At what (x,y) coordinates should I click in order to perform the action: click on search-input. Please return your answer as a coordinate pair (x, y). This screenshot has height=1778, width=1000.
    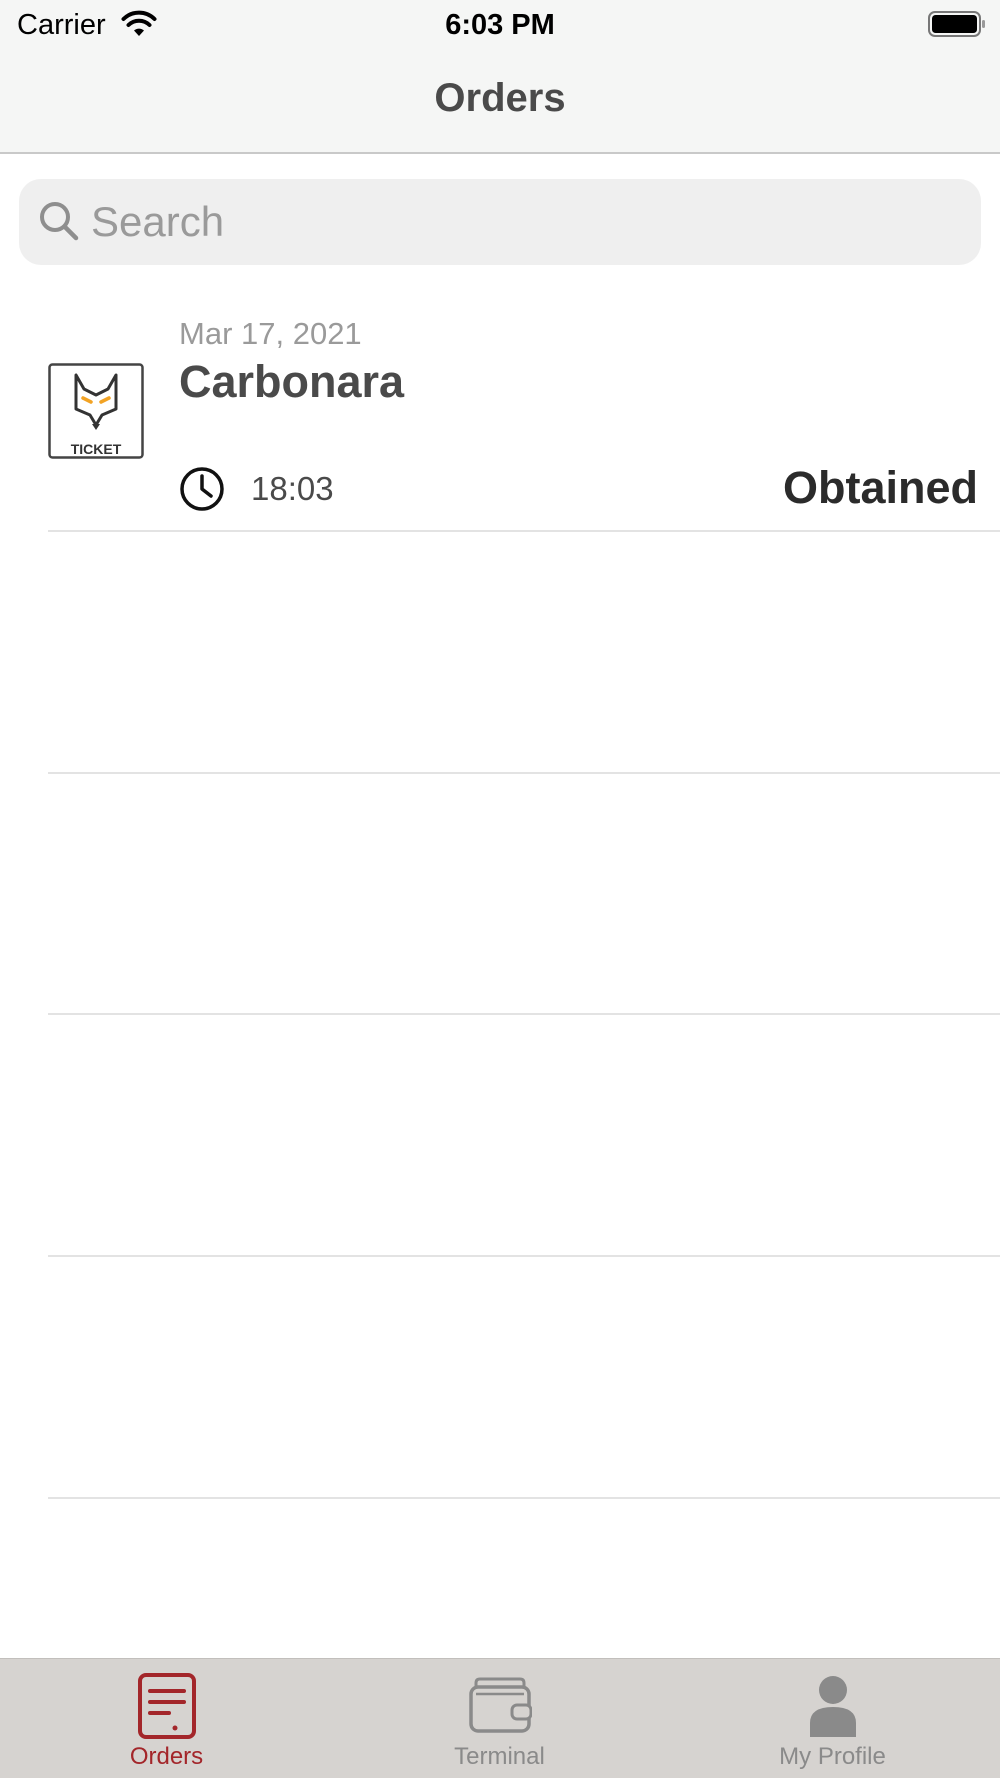
    Looking at the image, I should click on (526, 222).